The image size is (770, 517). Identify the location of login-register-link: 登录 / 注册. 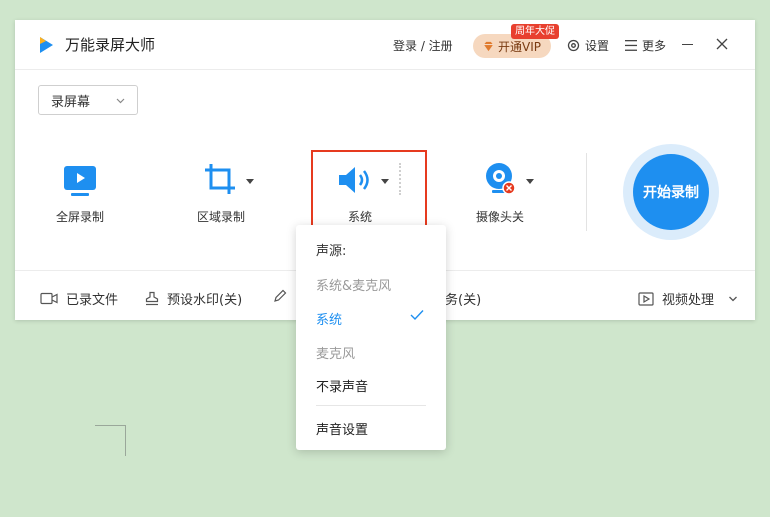
(423, 45).